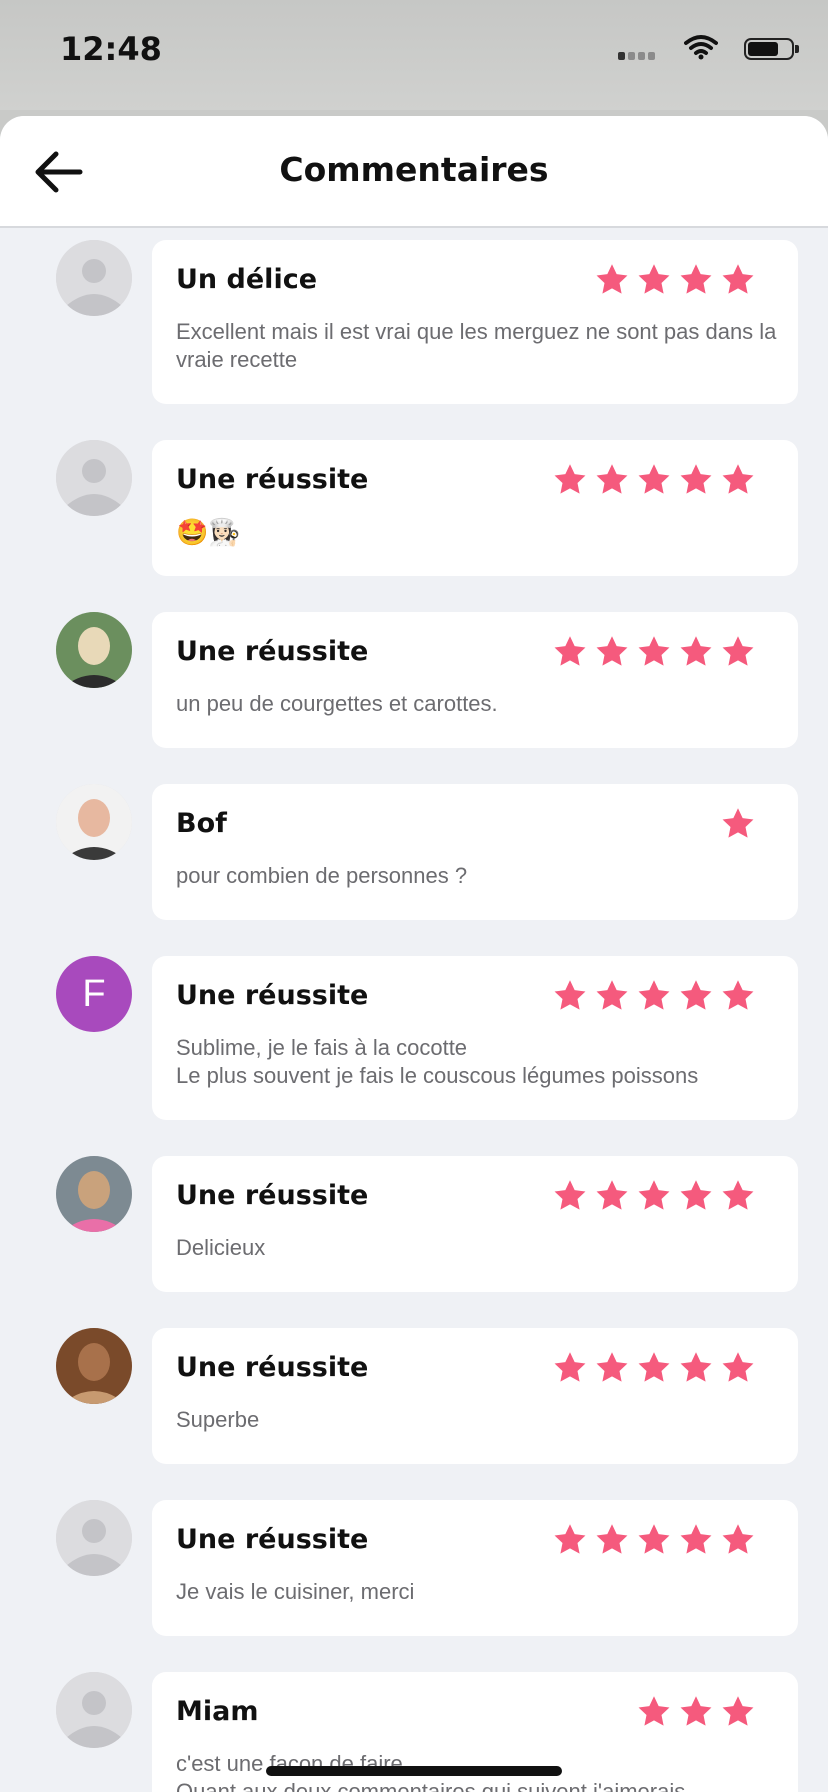 The height and width of the screenshot is (1792, 828). Describe the element at coordinates (247, 279) in the screenshot. I see `comment-title: Un délice` at that location.